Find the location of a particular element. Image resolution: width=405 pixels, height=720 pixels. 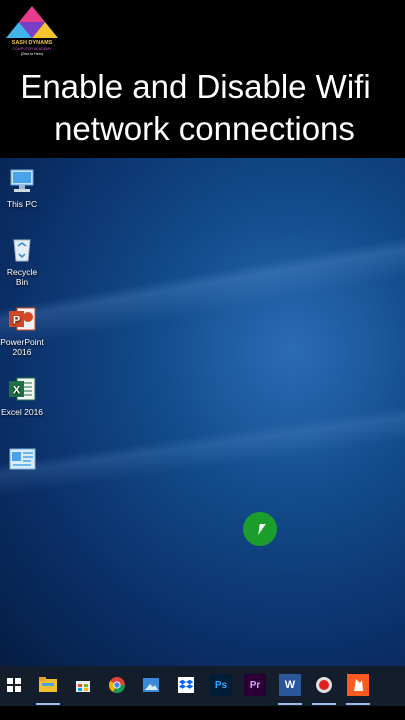

powerpoint-icon: P is located at coordinates (22, 319).